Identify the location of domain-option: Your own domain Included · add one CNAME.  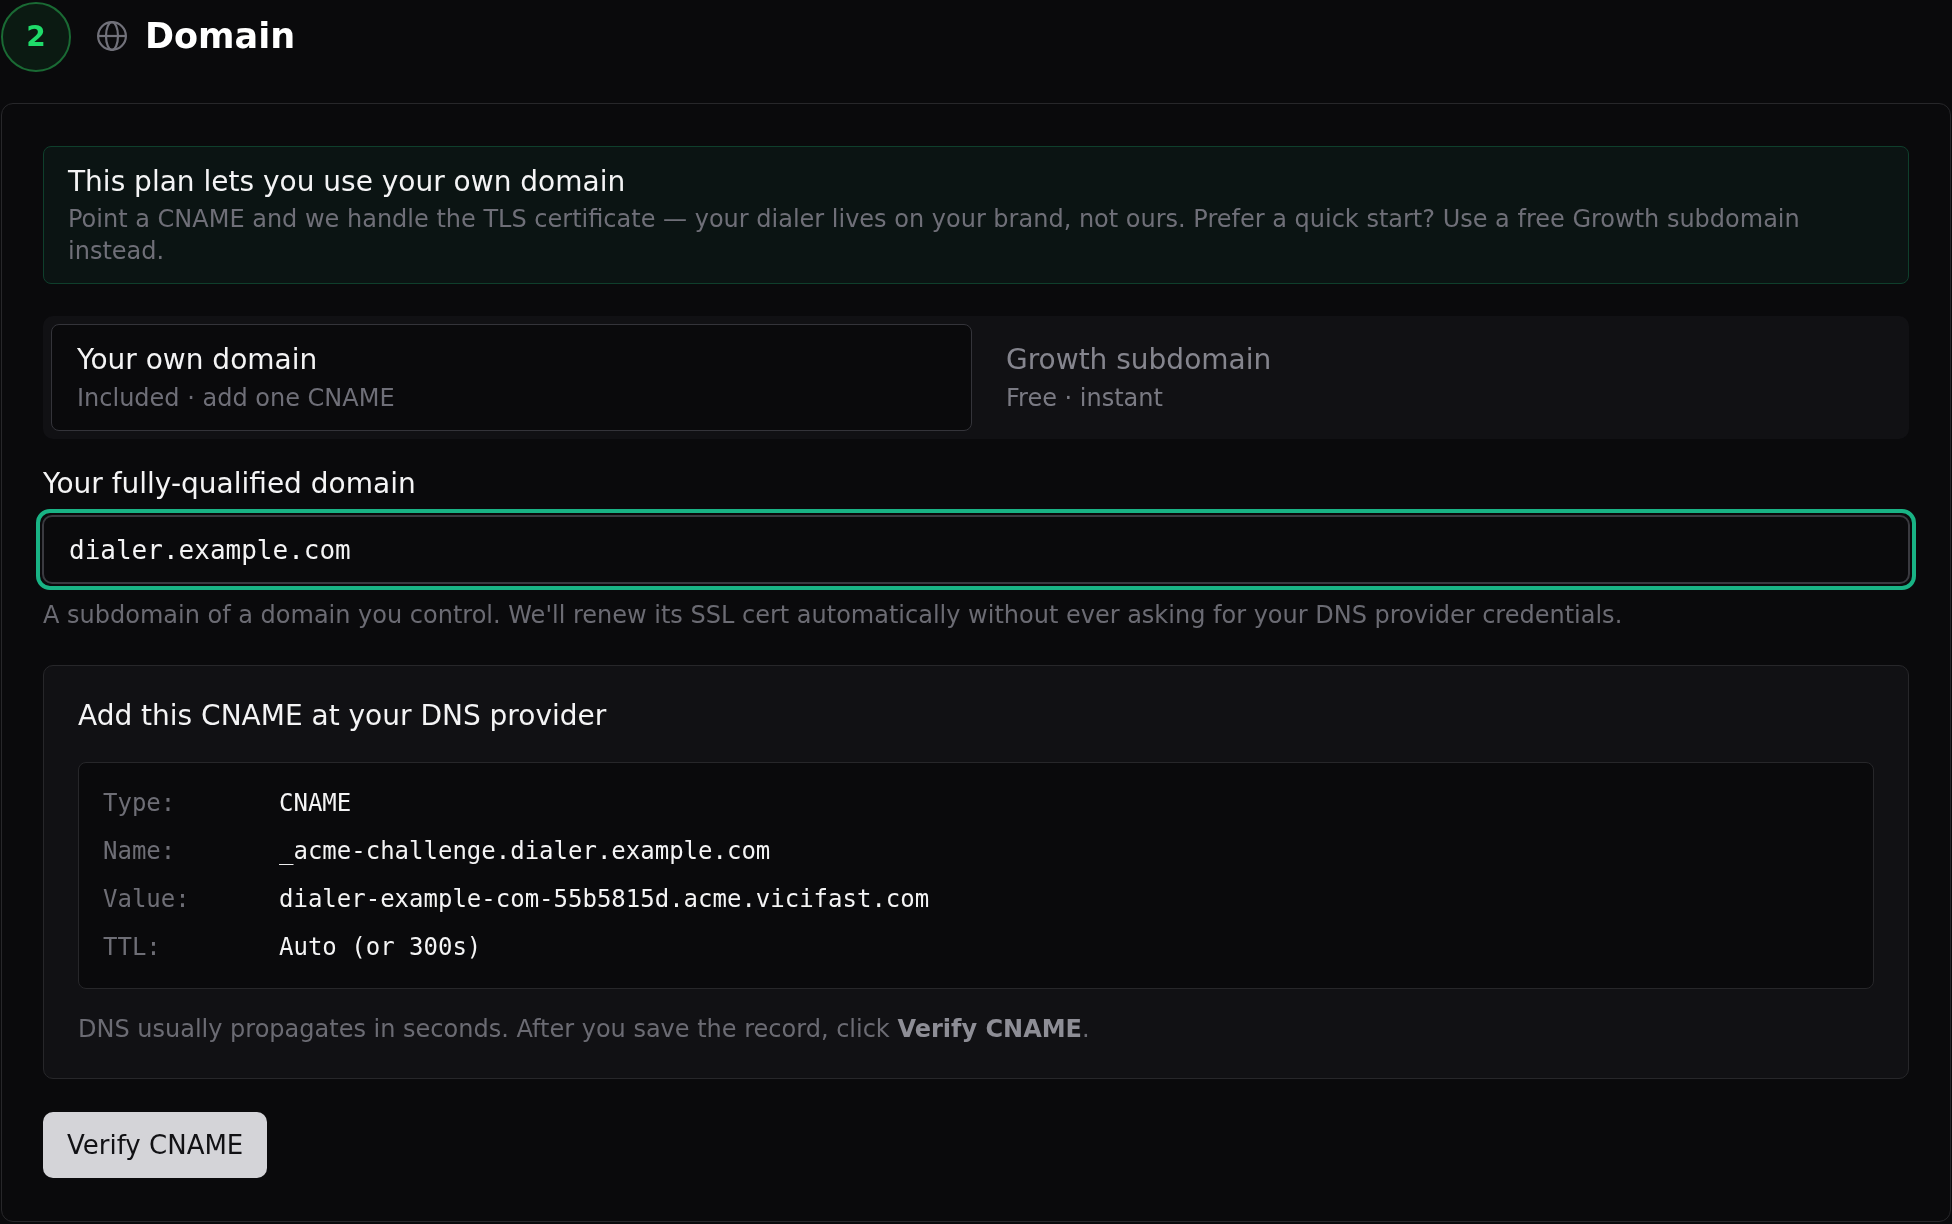
(511, 377).